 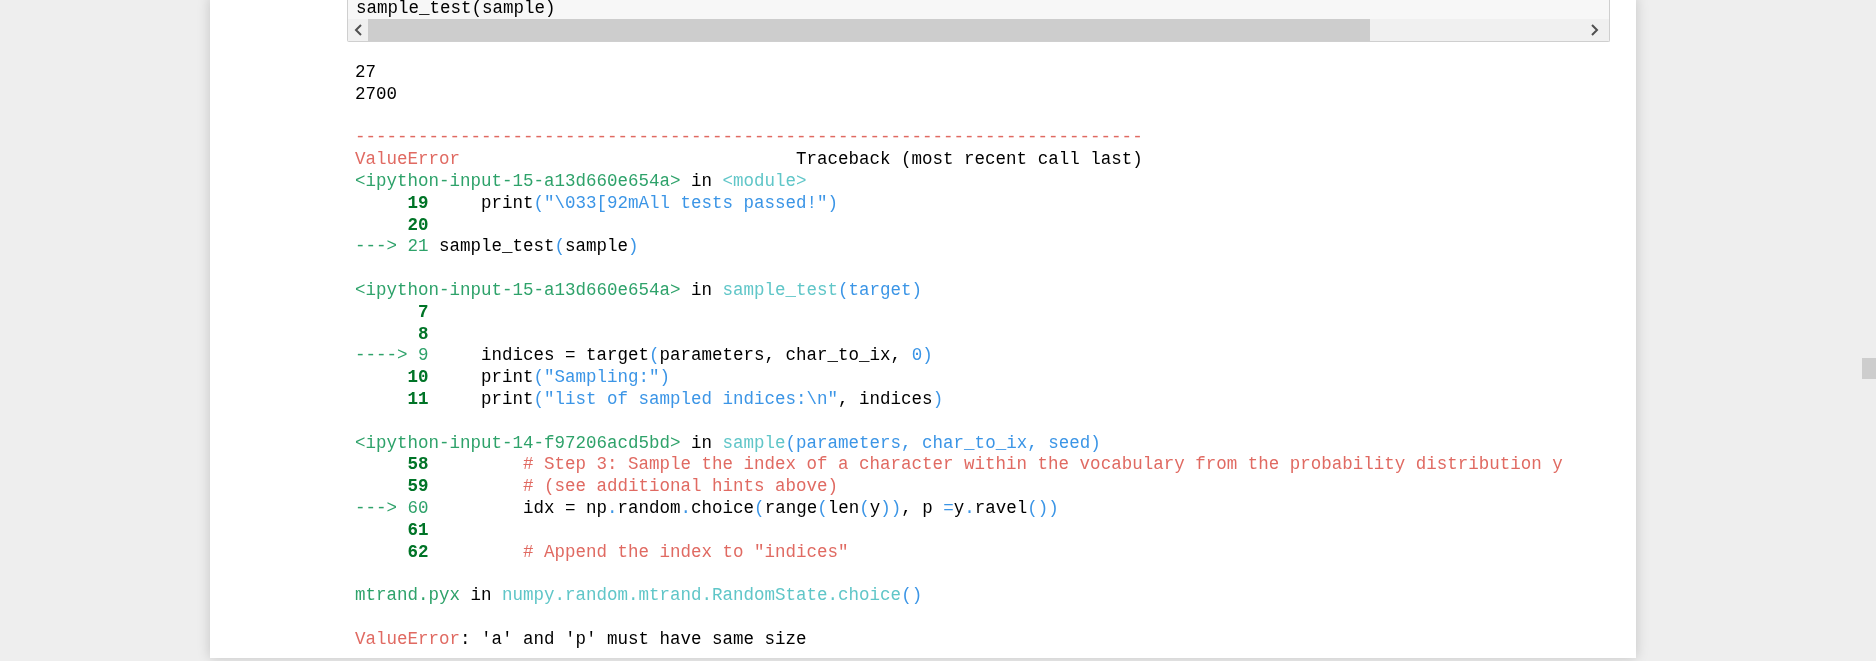 What do you see at coordinates (675, 399) in the screenshot?
I see `output-line: 11 print("list of sampled indices:\n", indices)` at bounding box center [675, 399].